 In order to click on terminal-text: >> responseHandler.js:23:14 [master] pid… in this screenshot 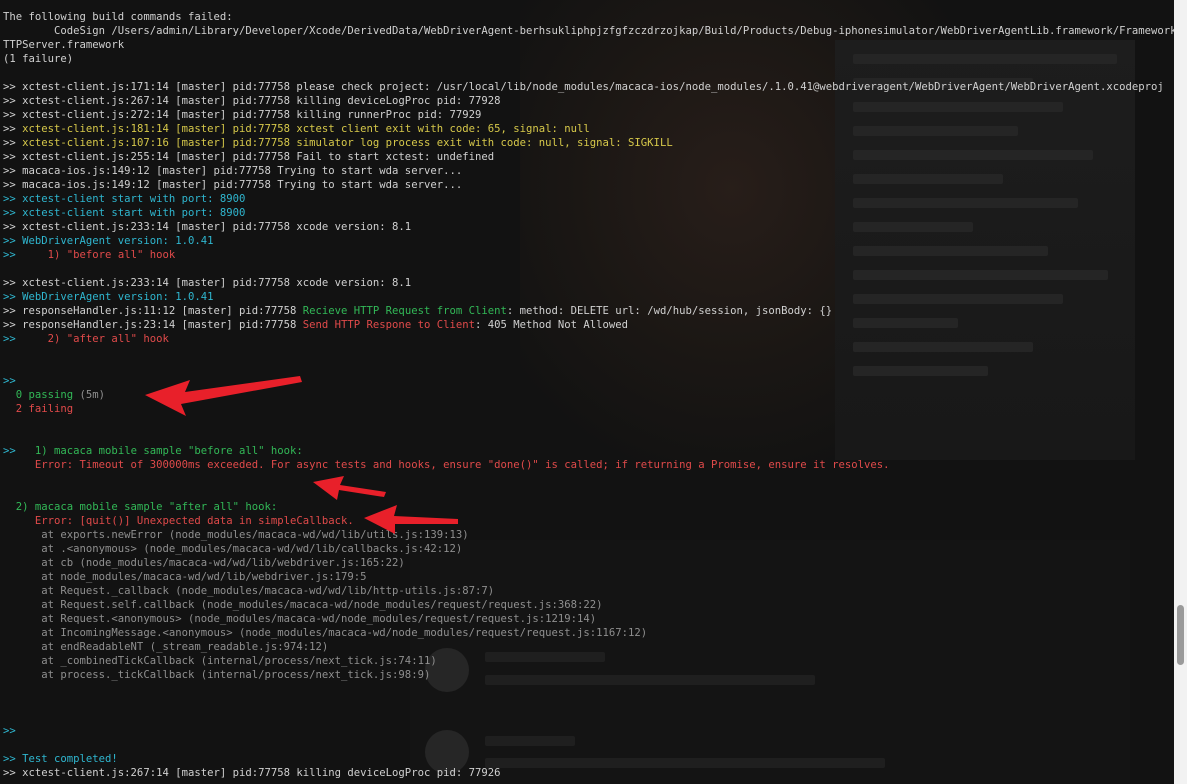, I will do `click(153, 325)`.